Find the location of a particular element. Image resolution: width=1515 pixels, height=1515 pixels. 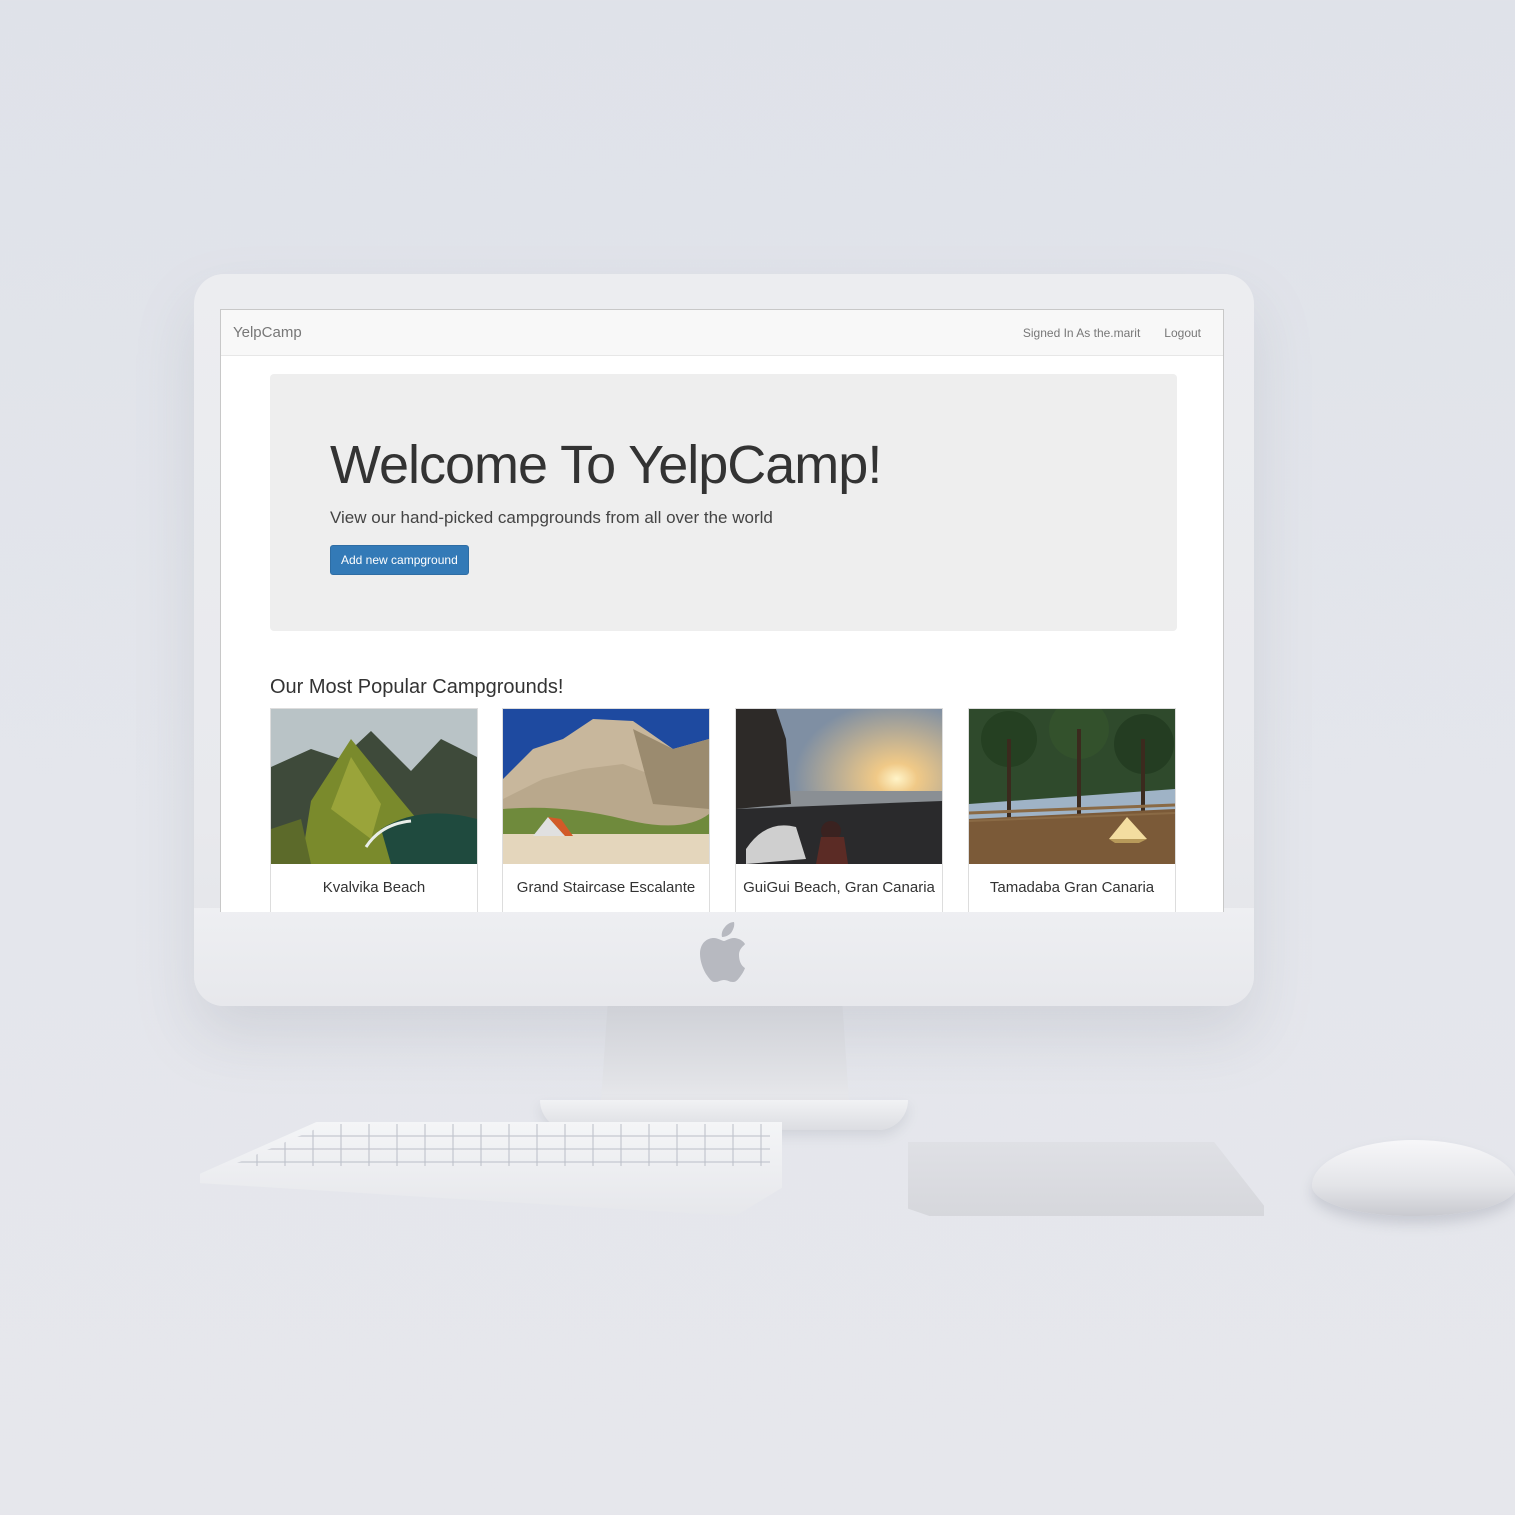

campground-card: GuiGui Beach, Gran Canaria is located at coordinates (839, 810).